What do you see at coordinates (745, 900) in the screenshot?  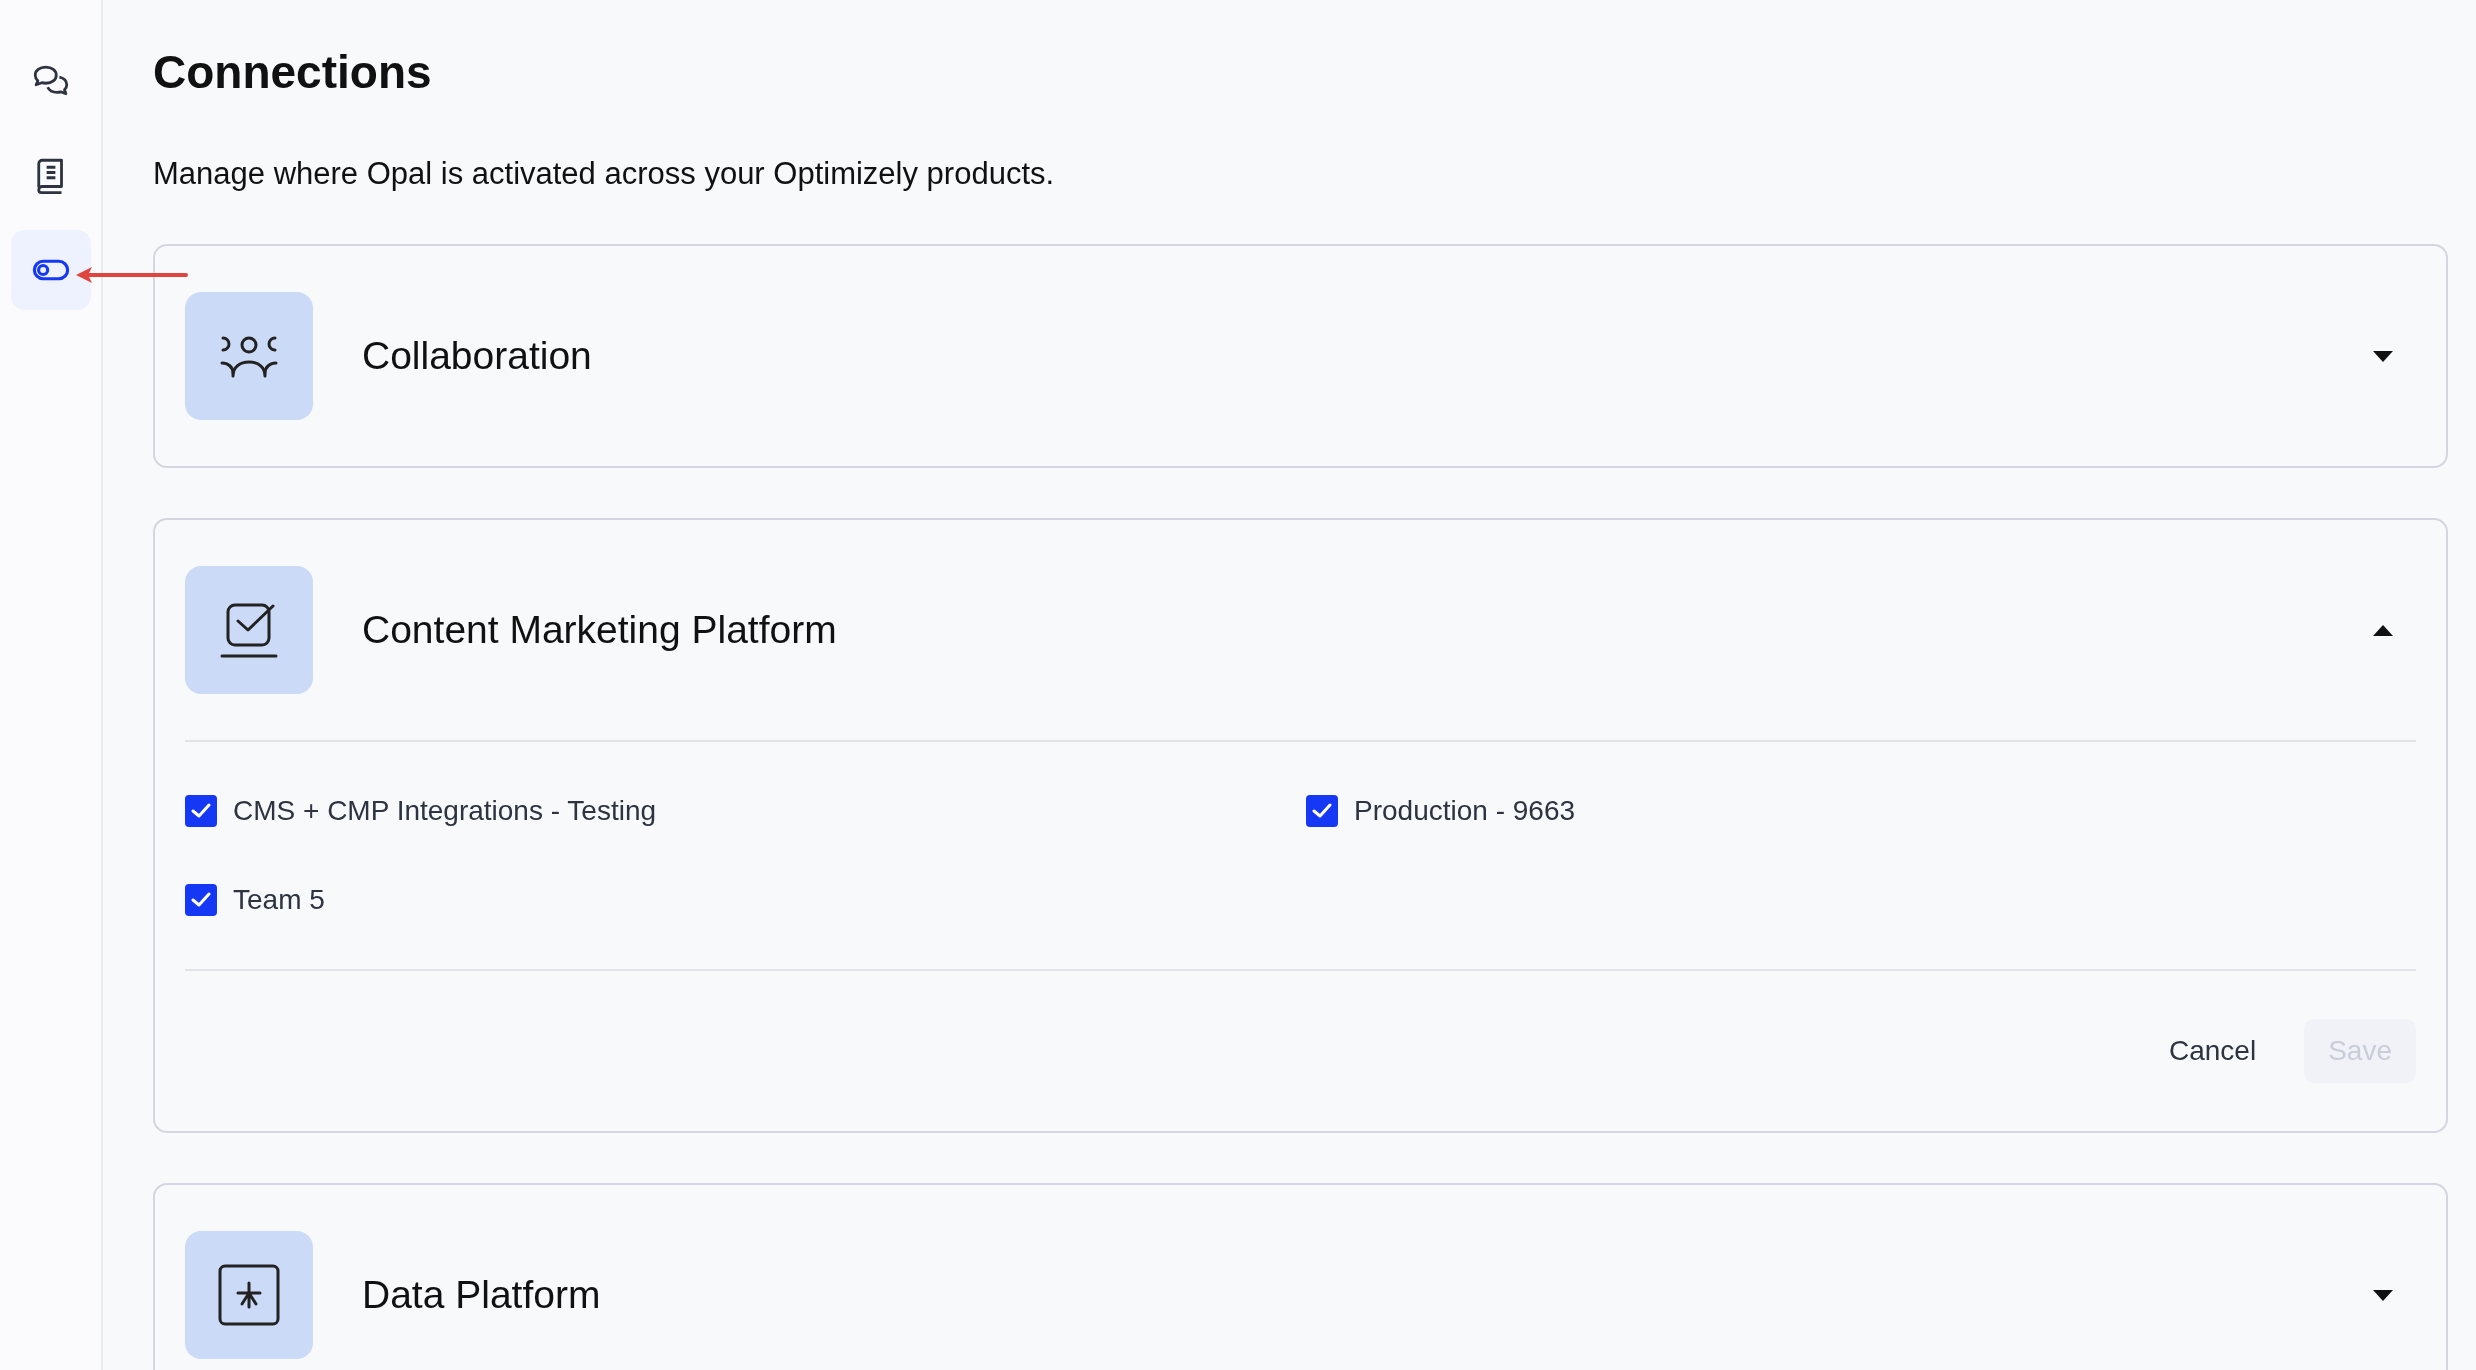 I see `option-checkbox: Team 5` at bounding box center [745, 900].